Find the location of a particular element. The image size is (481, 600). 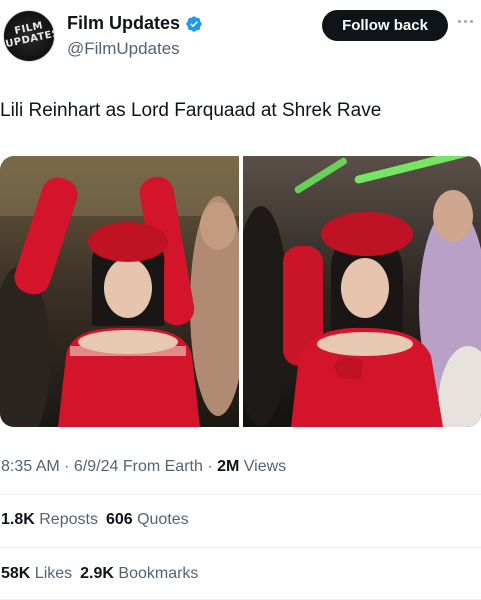

more-horizontal-icon is located at coordinates (468, 21).